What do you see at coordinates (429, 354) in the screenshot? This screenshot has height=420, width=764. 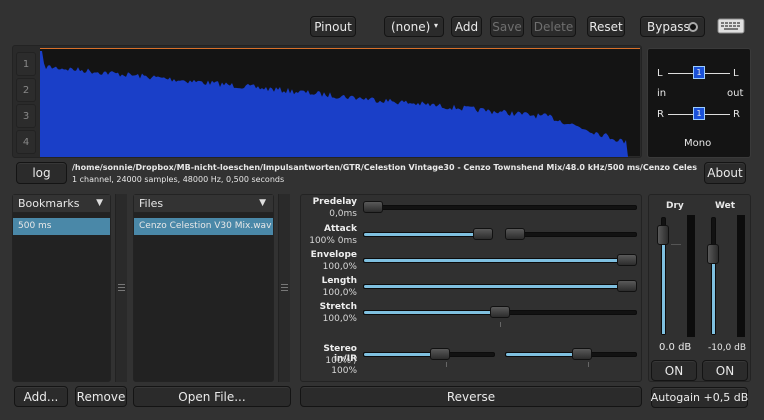 I see `stereo-in-slider` at bounding box center [429, 354].